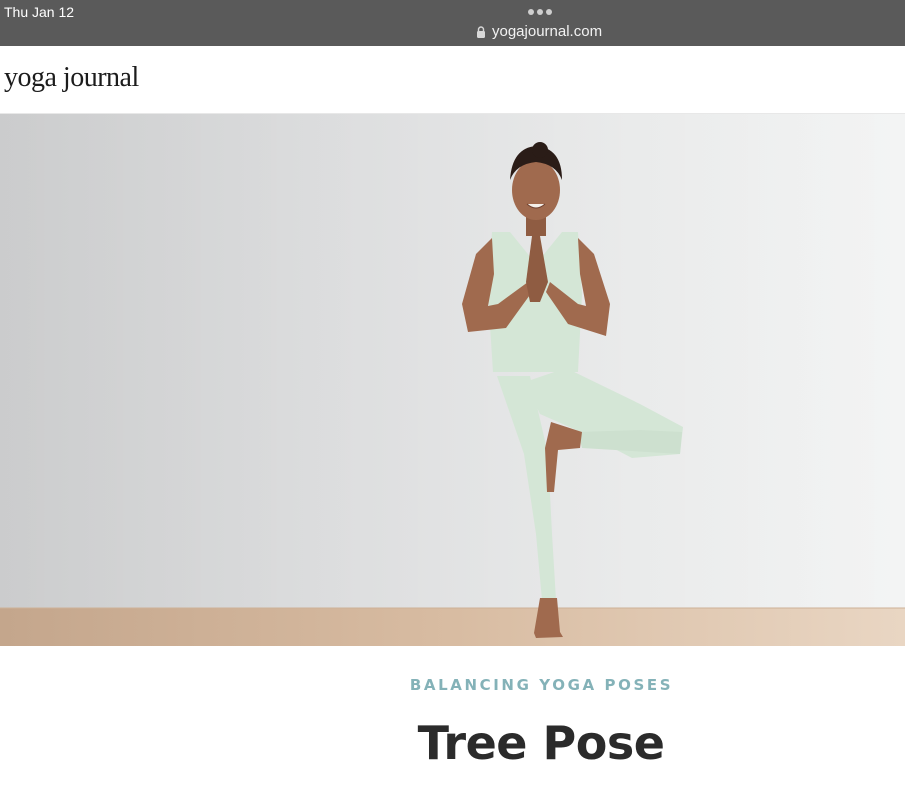 This screenshot has width=905, height=800. Describe the element at coordinates (481, 31) in the screenshot. I see `lock-icon` at that location.